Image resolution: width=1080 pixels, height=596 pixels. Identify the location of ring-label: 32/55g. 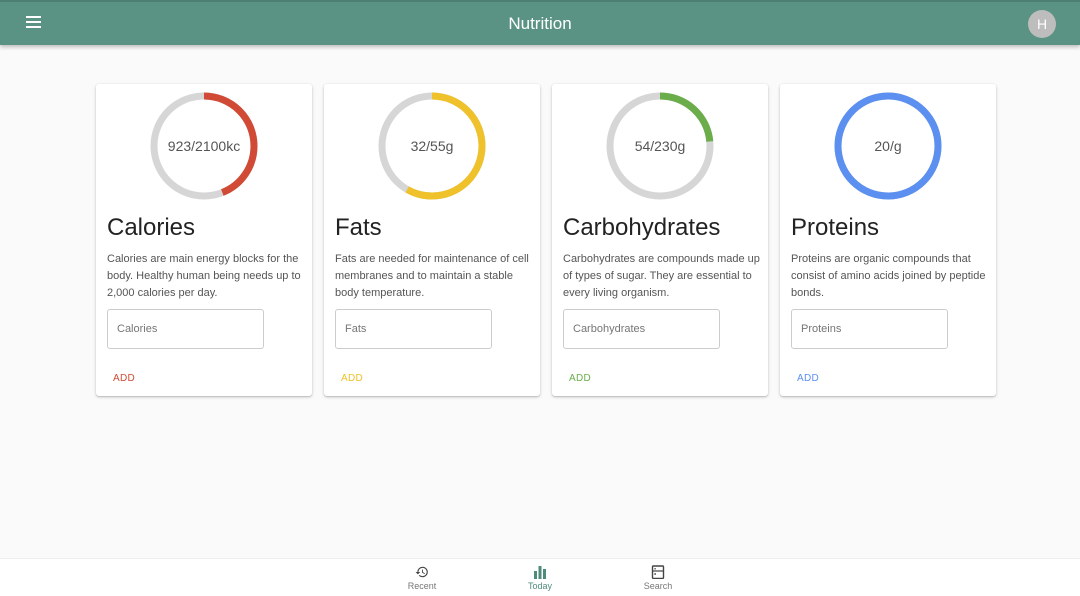
(432, 146).